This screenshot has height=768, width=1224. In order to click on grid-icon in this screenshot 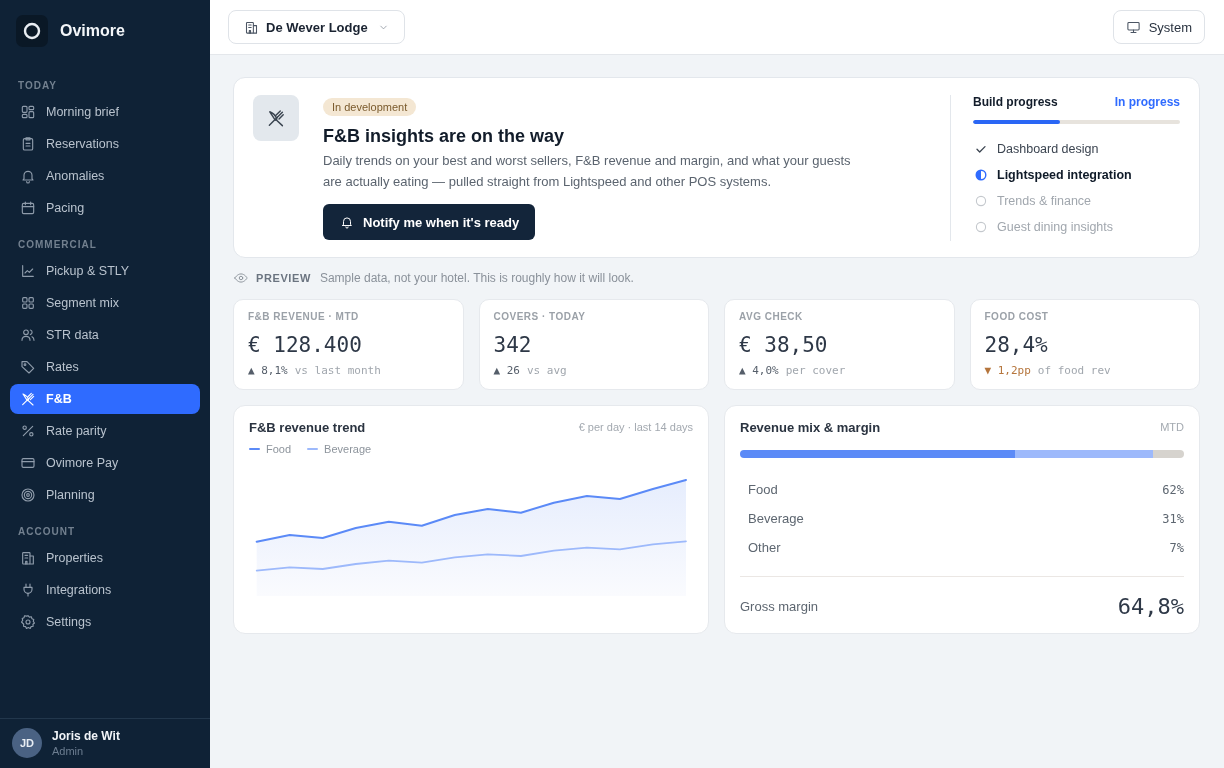, I will do `click(28, 303)`.